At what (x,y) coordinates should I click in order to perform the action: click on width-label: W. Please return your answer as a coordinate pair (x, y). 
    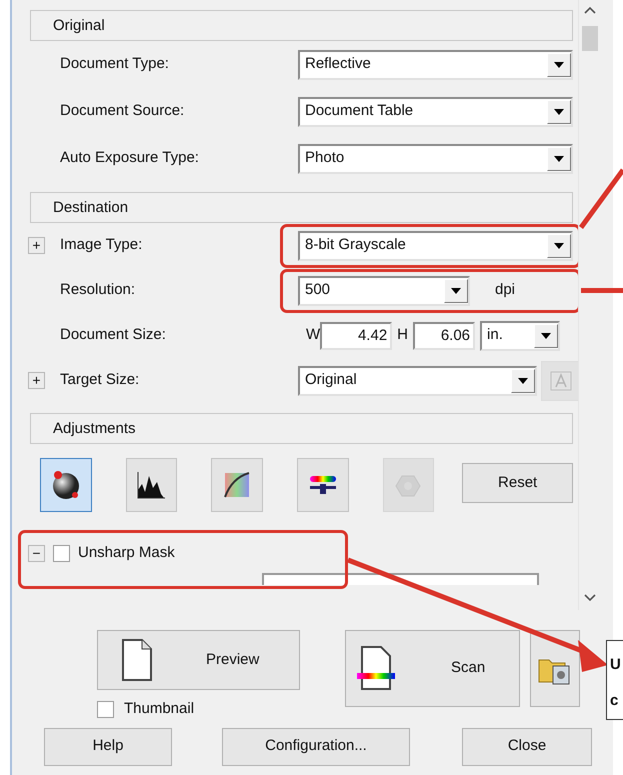
    Looking at the image, I should click on (313, 335).